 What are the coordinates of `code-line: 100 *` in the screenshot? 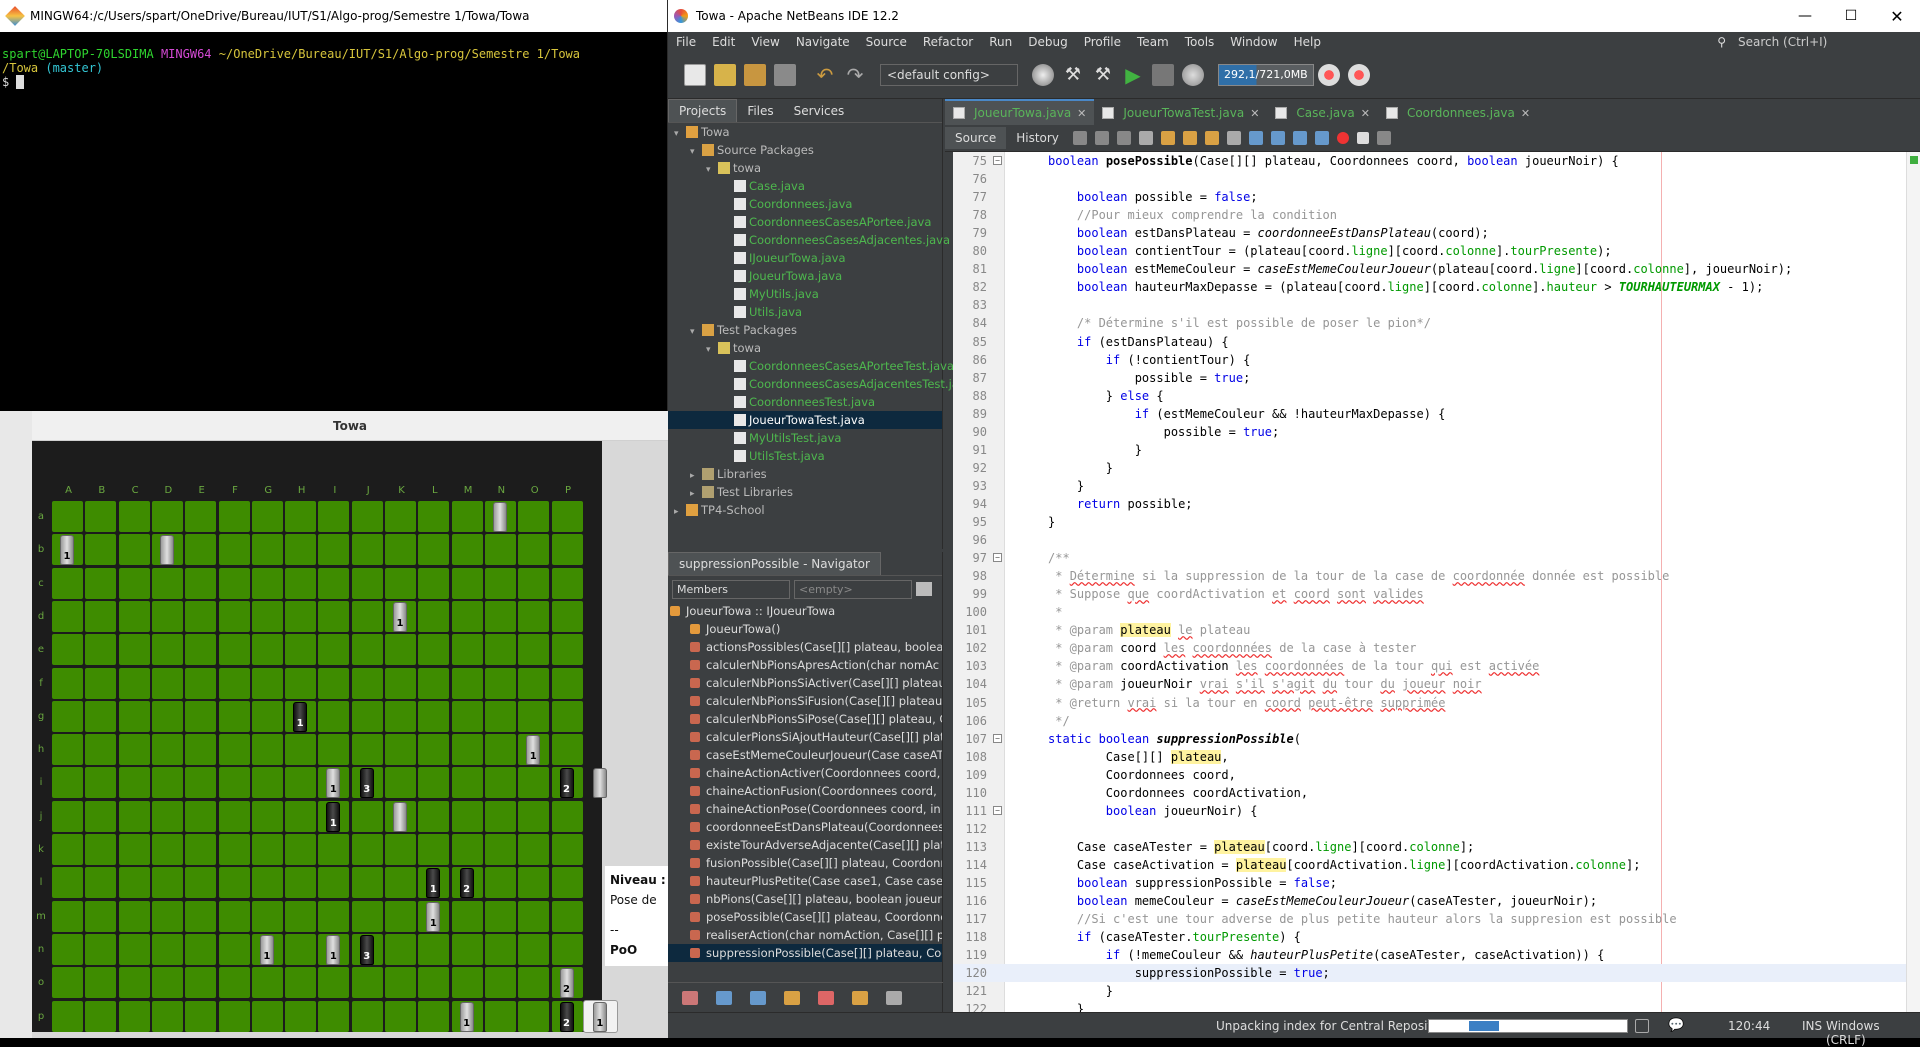 It's located at (1436, 612).